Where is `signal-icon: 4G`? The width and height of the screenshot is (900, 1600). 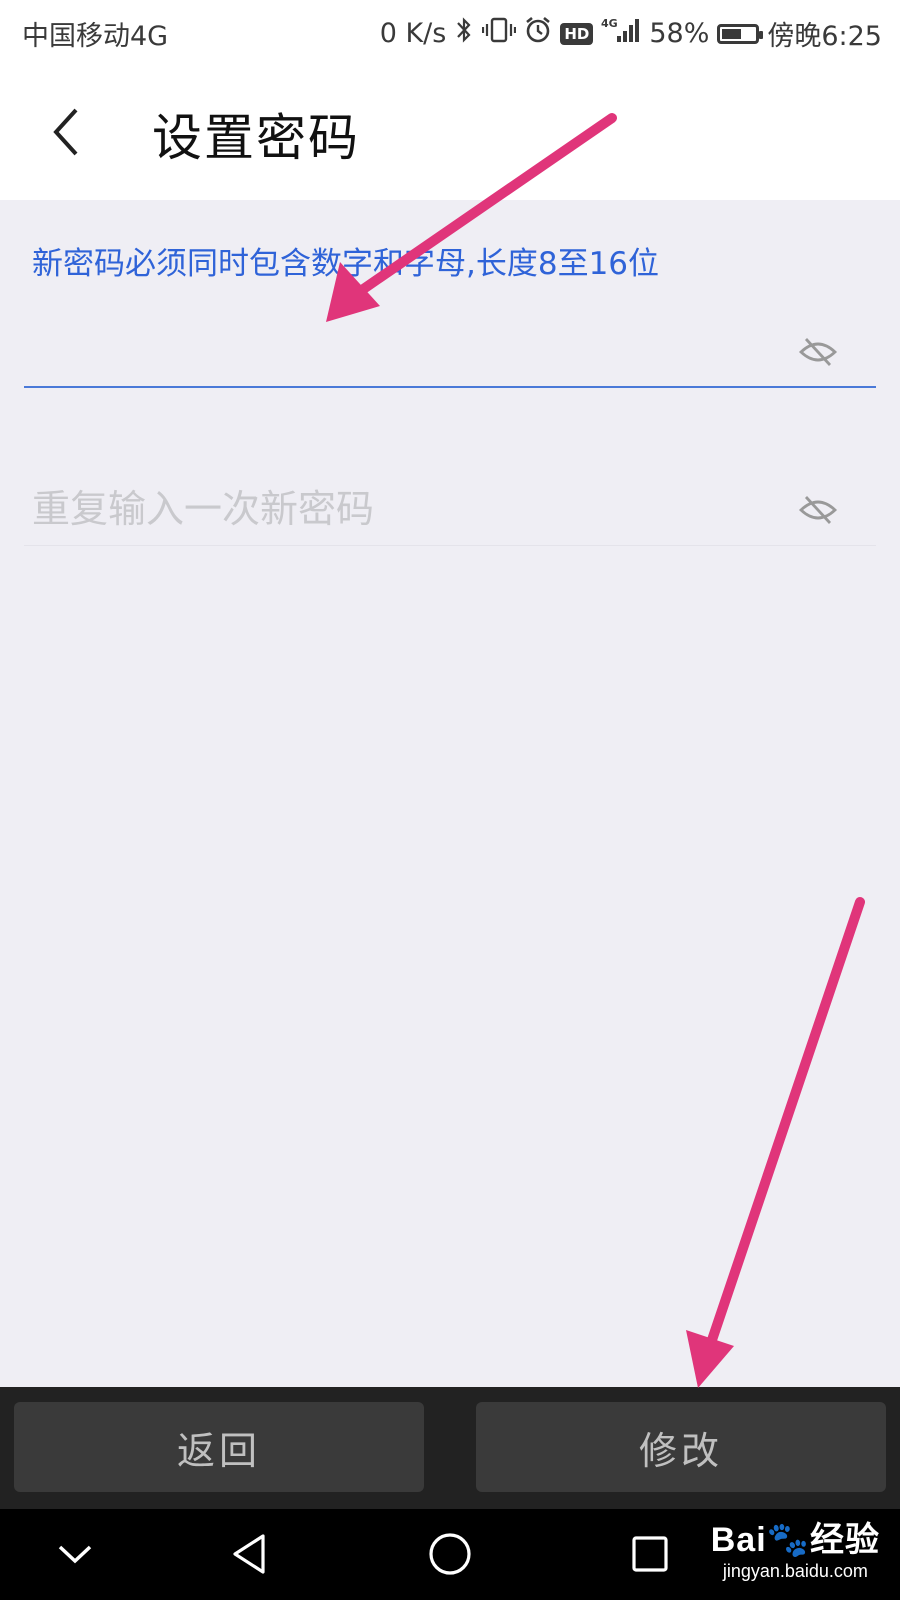 signal-icon: 4G is located at coordinates (621, 33).